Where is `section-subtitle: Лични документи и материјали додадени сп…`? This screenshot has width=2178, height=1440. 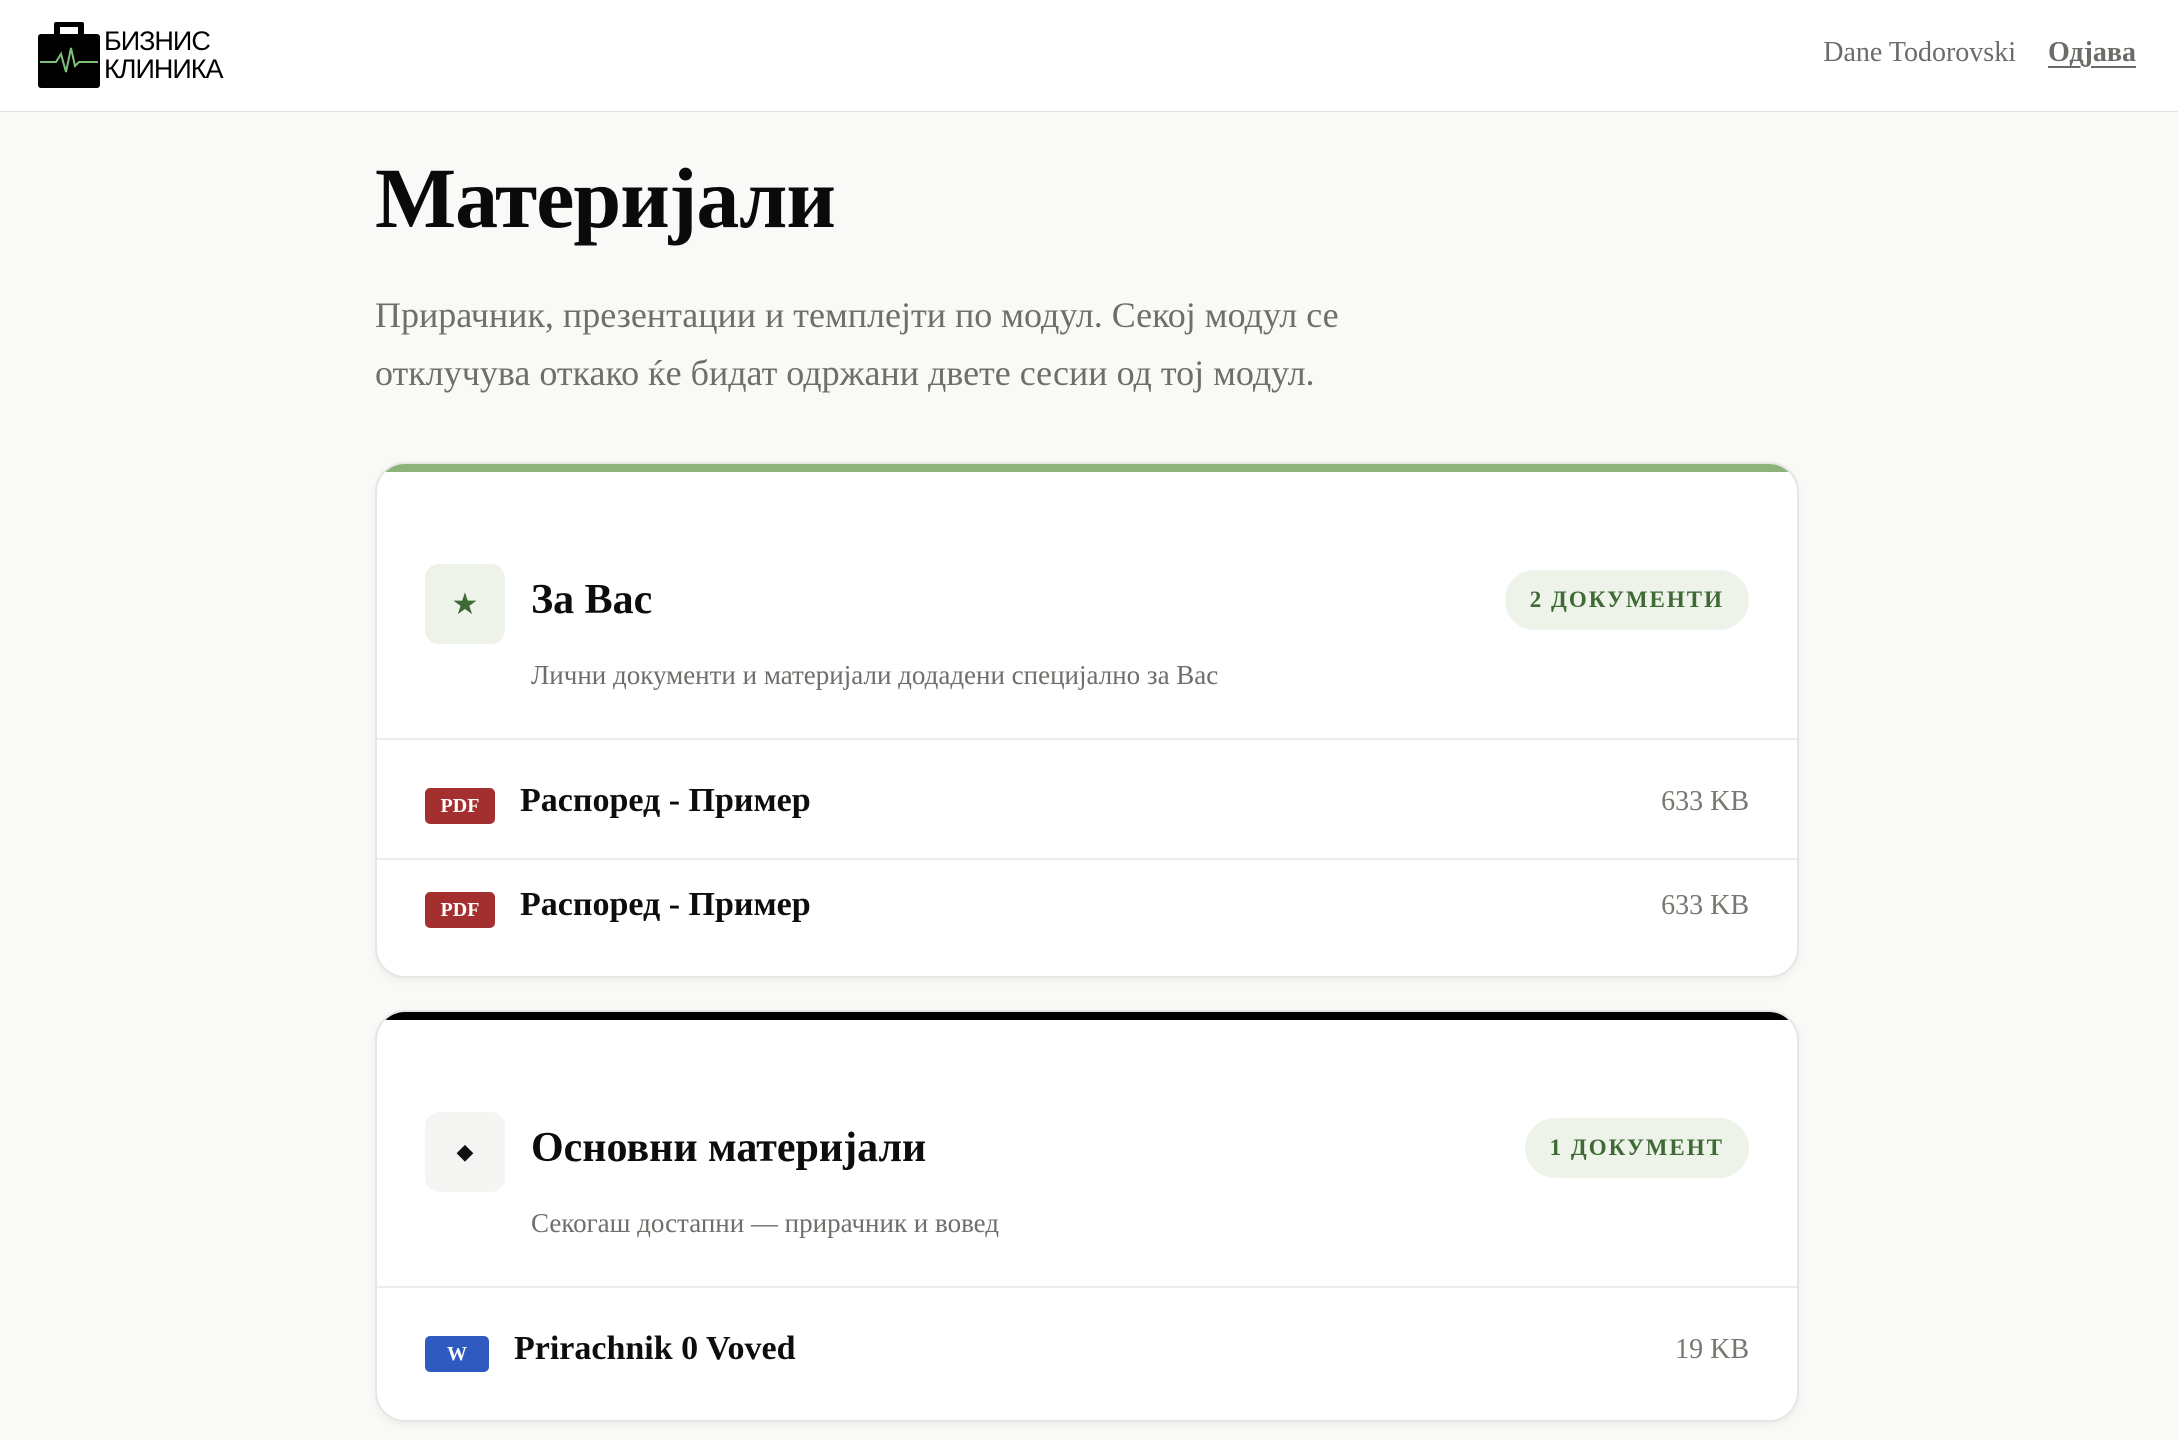
section-subtitle: Лични документи и материјали додадени сп… is located at coordinates (875, 675).